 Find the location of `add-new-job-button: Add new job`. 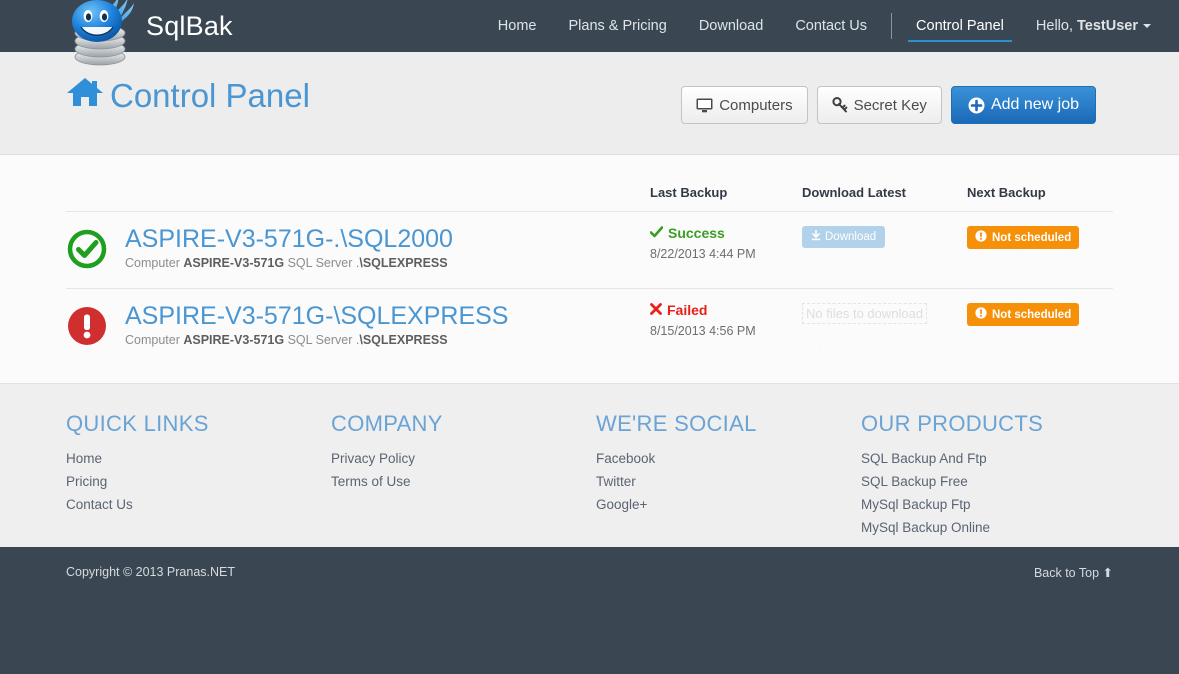

add-new-job-button: Add new job is located at coordinates (1023, 105).